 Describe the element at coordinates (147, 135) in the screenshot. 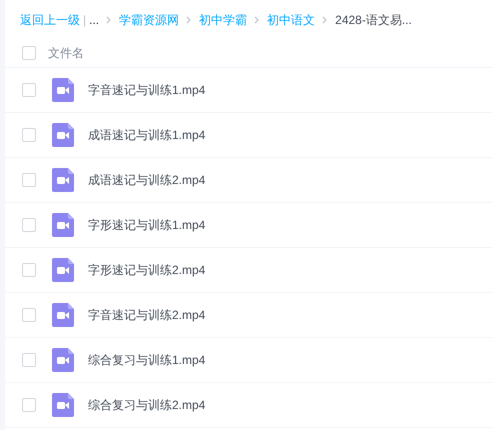

I see `file-name: 成语速记与训练1.mp4` at that location.